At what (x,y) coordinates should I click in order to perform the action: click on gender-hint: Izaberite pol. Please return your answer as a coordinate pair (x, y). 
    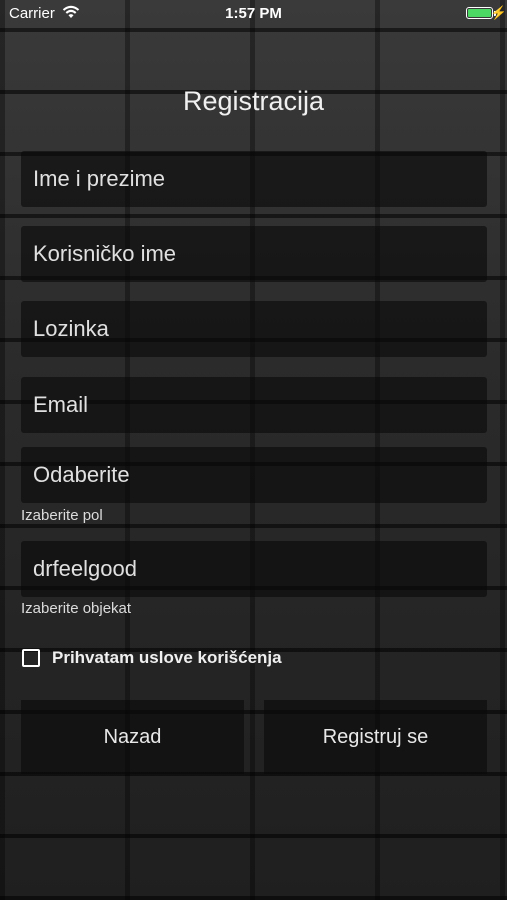
    Looking at the image, I should click on (62, 515).